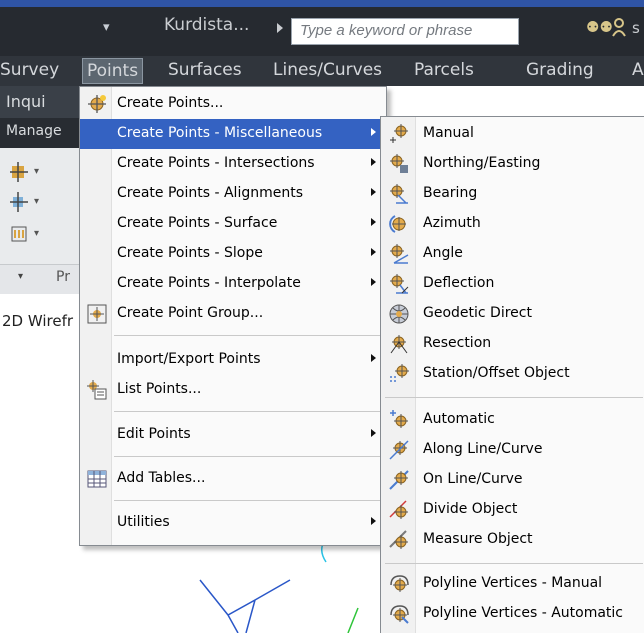 The height and width of the screenshot is (633, 644). What do you see at coordinates (619, 27) in the screenshot?
I see `user-icon` at bounding box center [619, 27].